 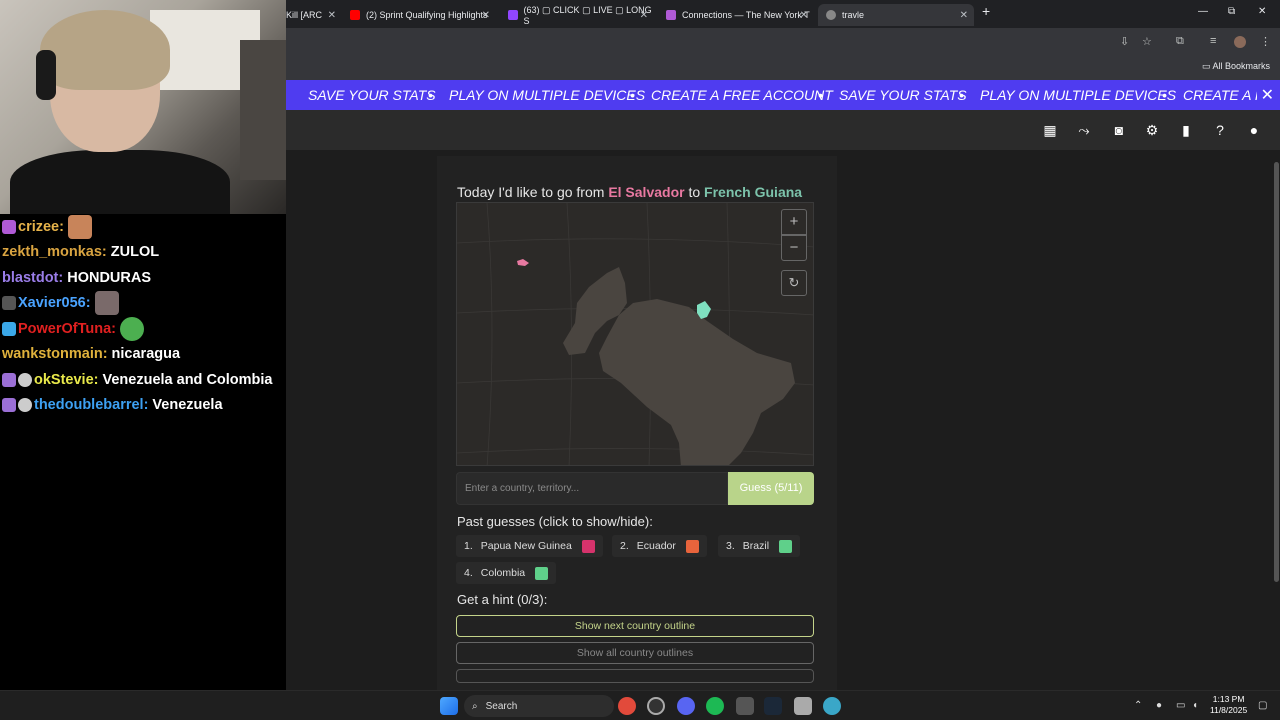 I want to click on chat-line: okStevie: Venezuela and Colombia, so click(x=143, y=380).